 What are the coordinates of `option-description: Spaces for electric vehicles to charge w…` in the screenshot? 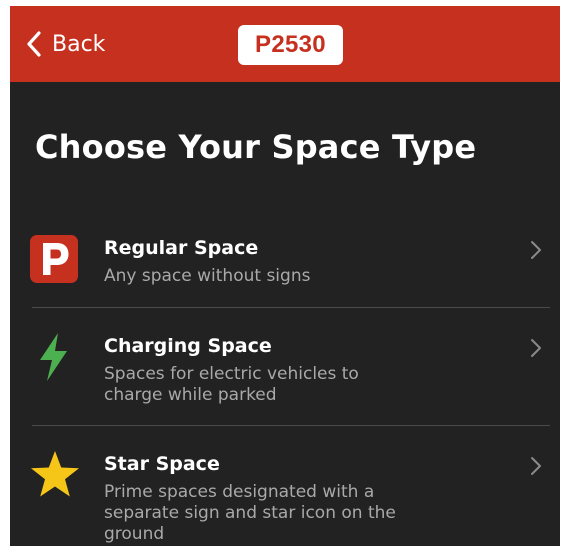 It's located at (231, 384).